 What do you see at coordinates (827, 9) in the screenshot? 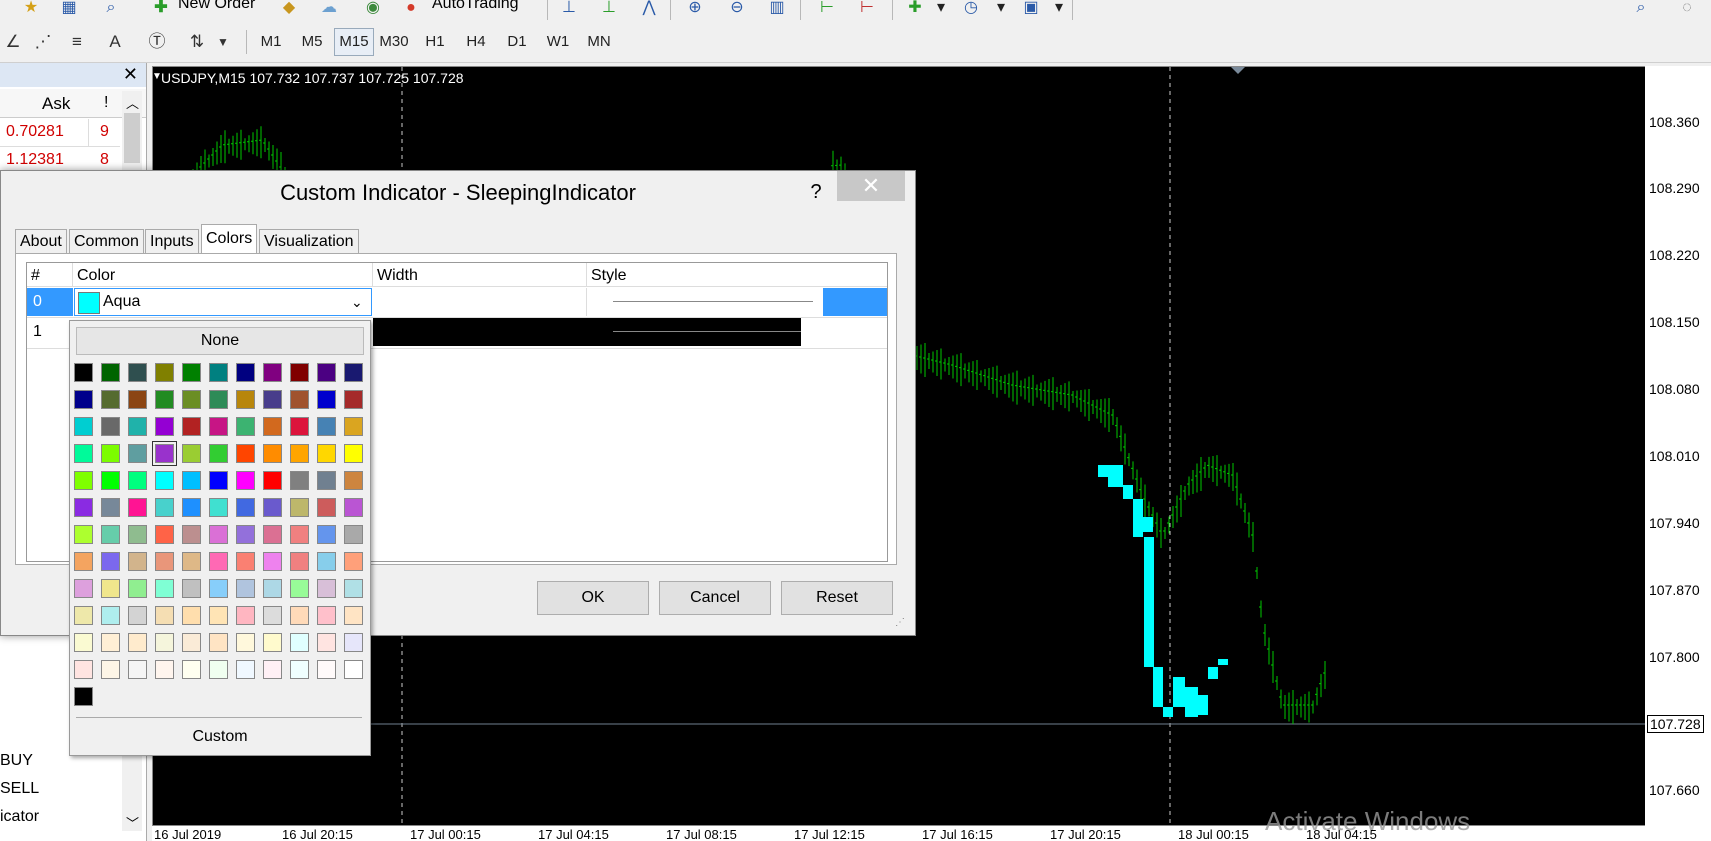
I see `chart-shift-icon: ⊢` at bounding box center [827, 9].